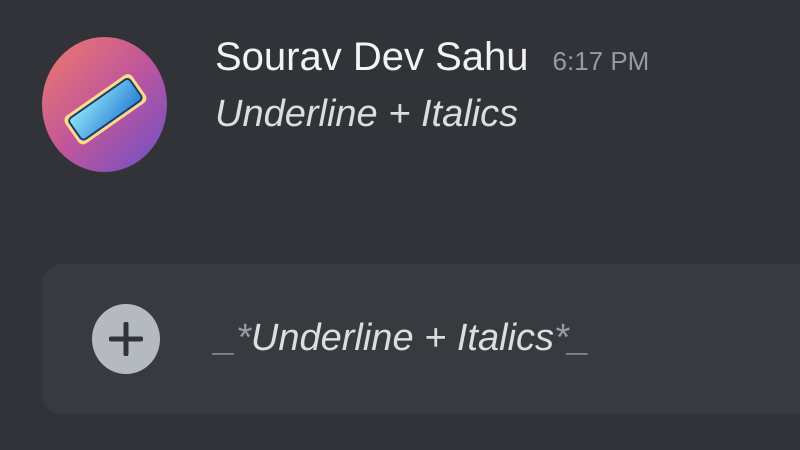  Describe the element at coordinates (367, 114) in the screenshot. I see `message-text: Underline + Italics` at that location.